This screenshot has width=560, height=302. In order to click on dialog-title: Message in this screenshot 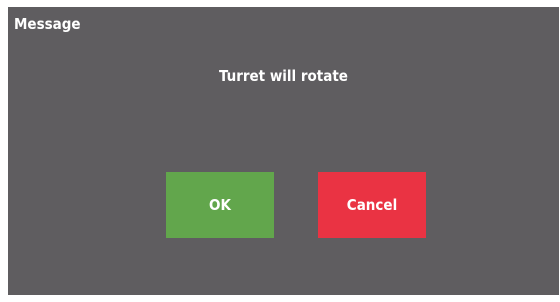, I will do `click(47, 24)`.